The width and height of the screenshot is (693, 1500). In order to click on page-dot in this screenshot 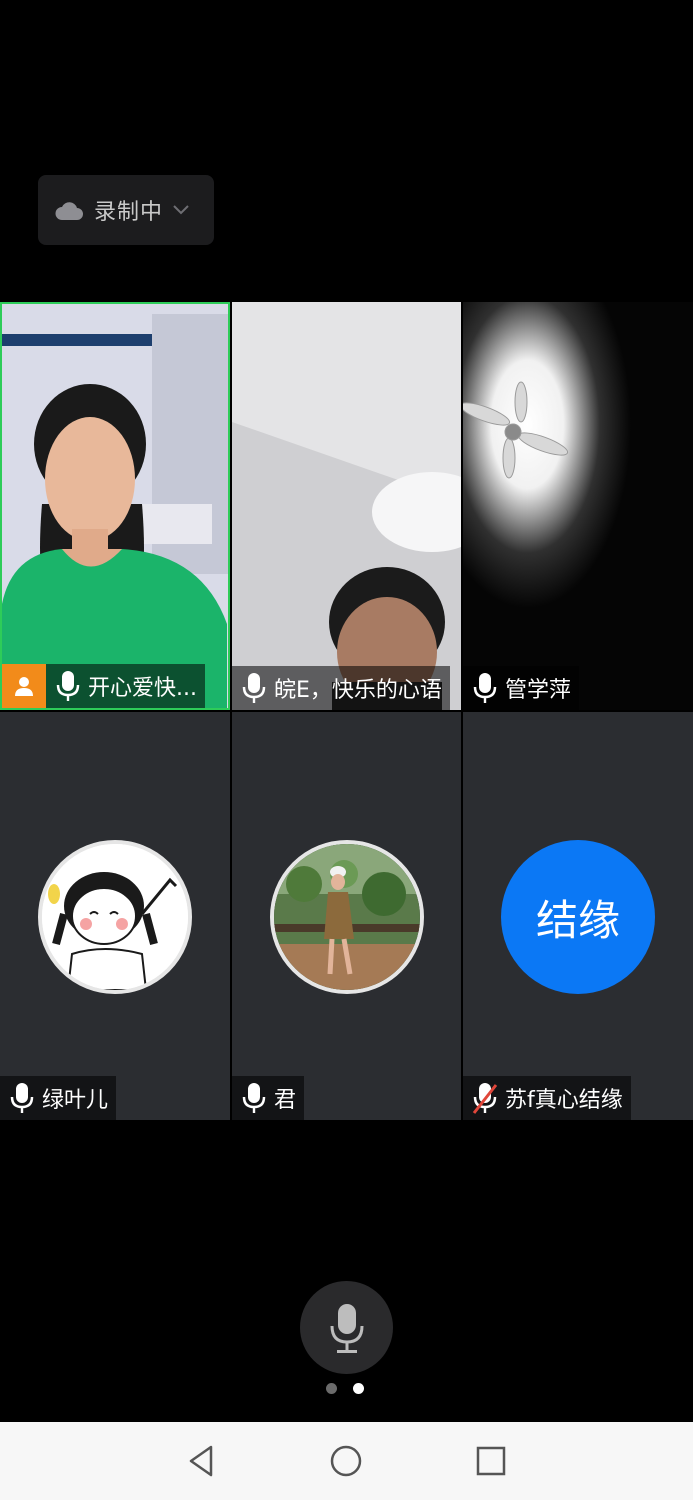, I will do `click(331, 1388)`.